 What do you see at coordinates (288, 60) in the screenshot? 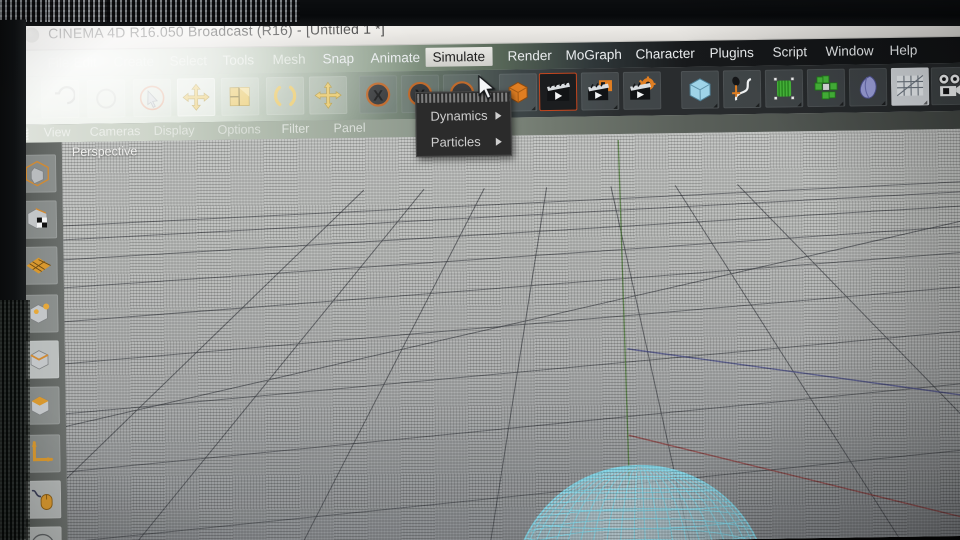
I see `menu-item-mesh: Mesh` at bounding box center [288, 60].